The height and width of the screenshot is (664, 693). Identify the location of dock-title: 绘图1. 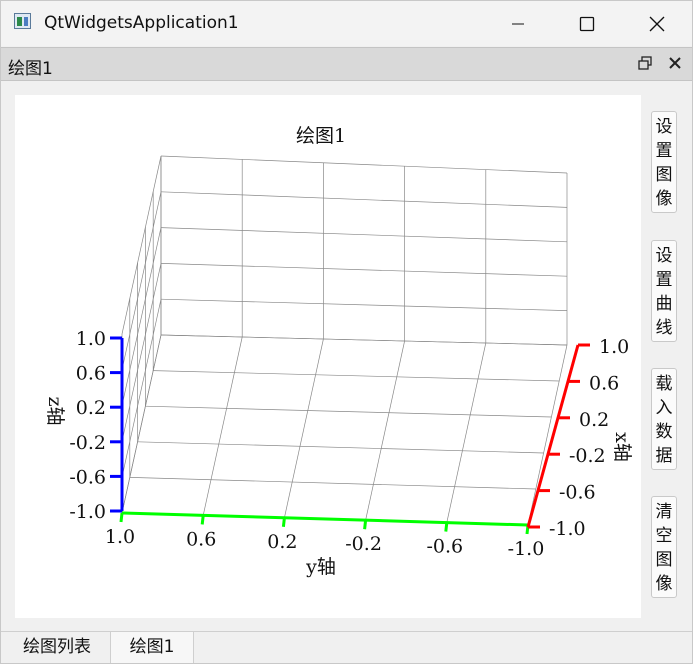
(30, 69).